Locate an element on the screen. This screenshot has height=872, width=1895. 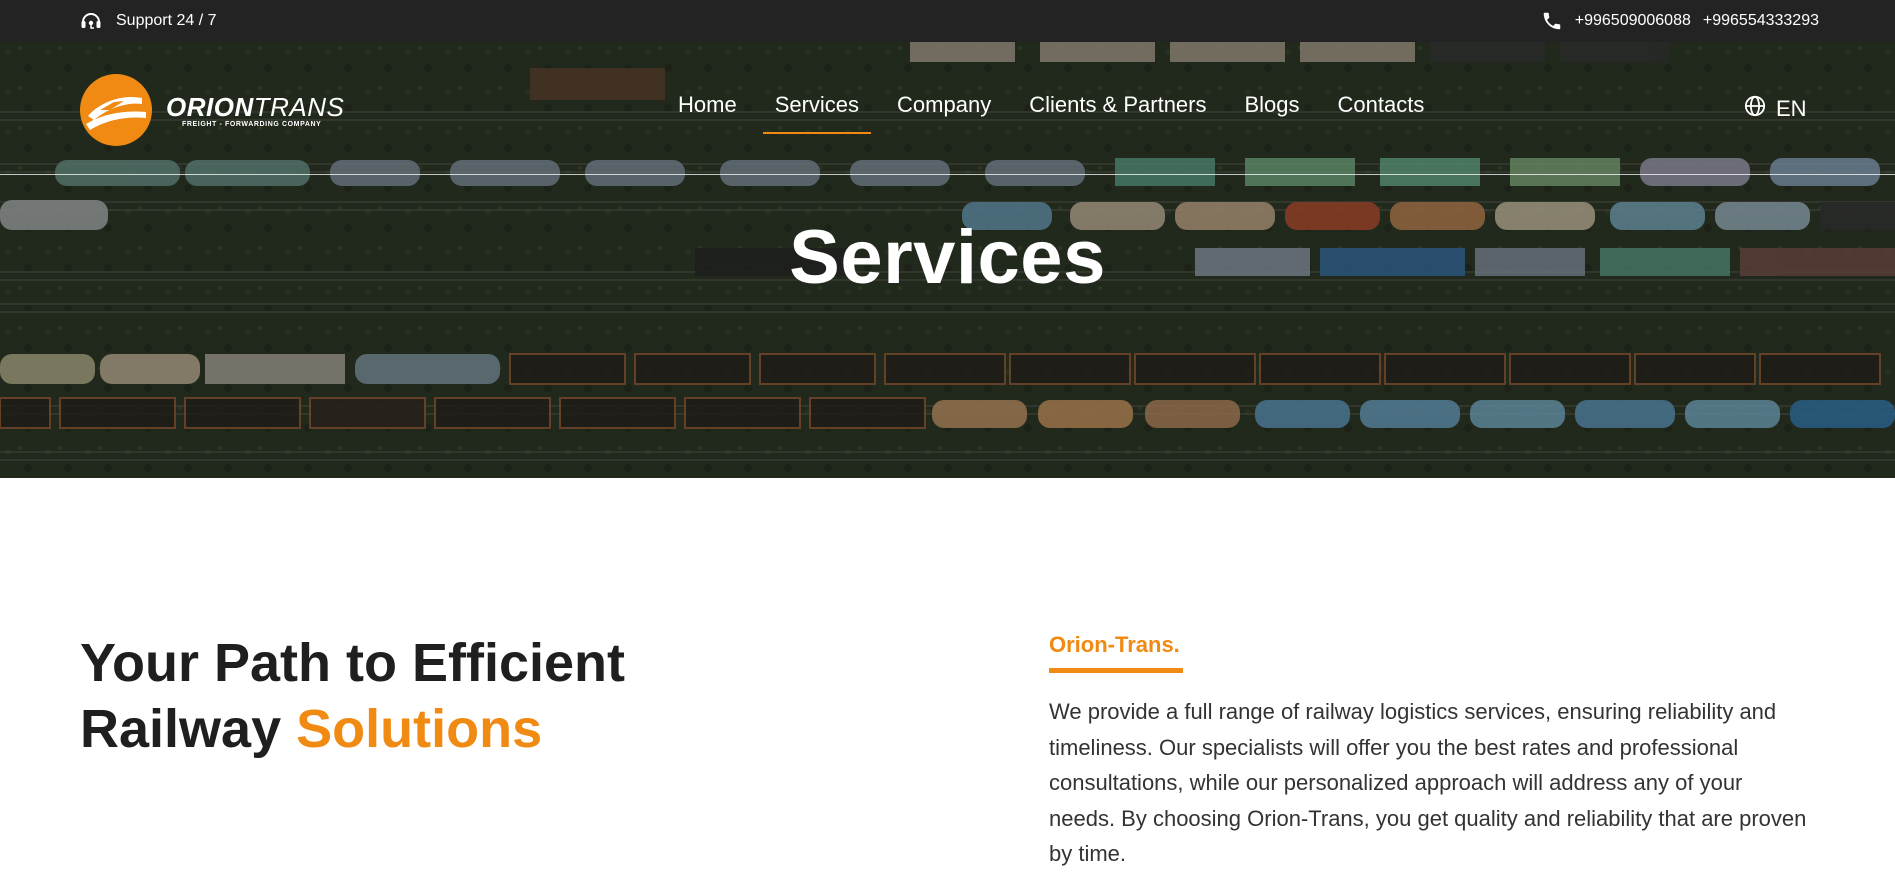
globe-icon is located at coordinates (1755, 109).